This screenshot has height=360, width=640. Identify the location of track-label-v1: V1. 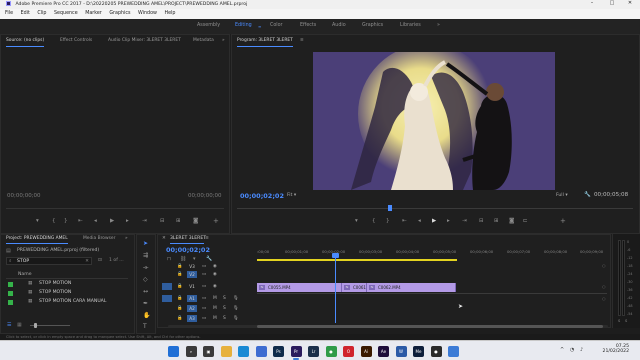
(192, 286).